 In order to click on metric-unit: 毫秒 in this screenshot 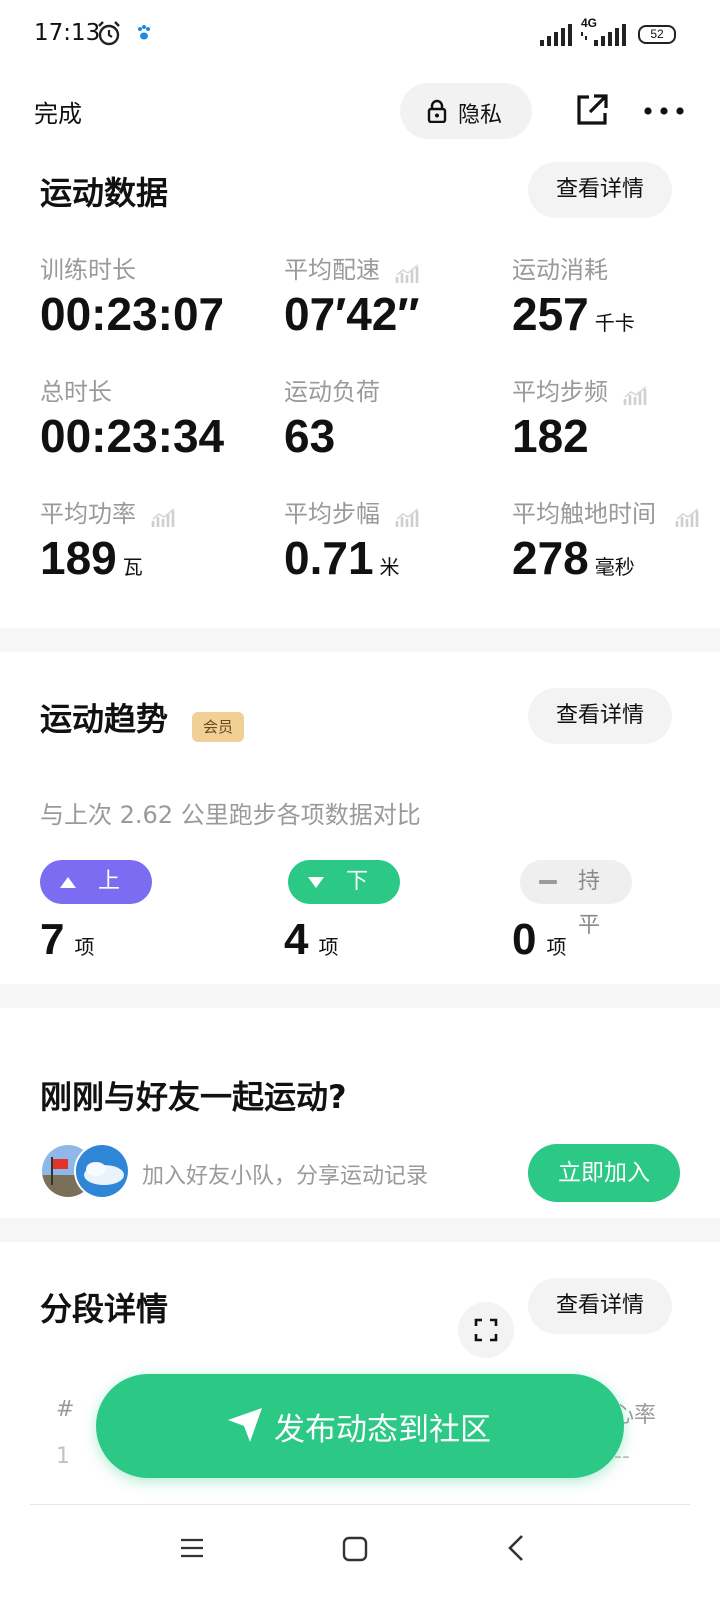, I will do `click(614, 567)`.